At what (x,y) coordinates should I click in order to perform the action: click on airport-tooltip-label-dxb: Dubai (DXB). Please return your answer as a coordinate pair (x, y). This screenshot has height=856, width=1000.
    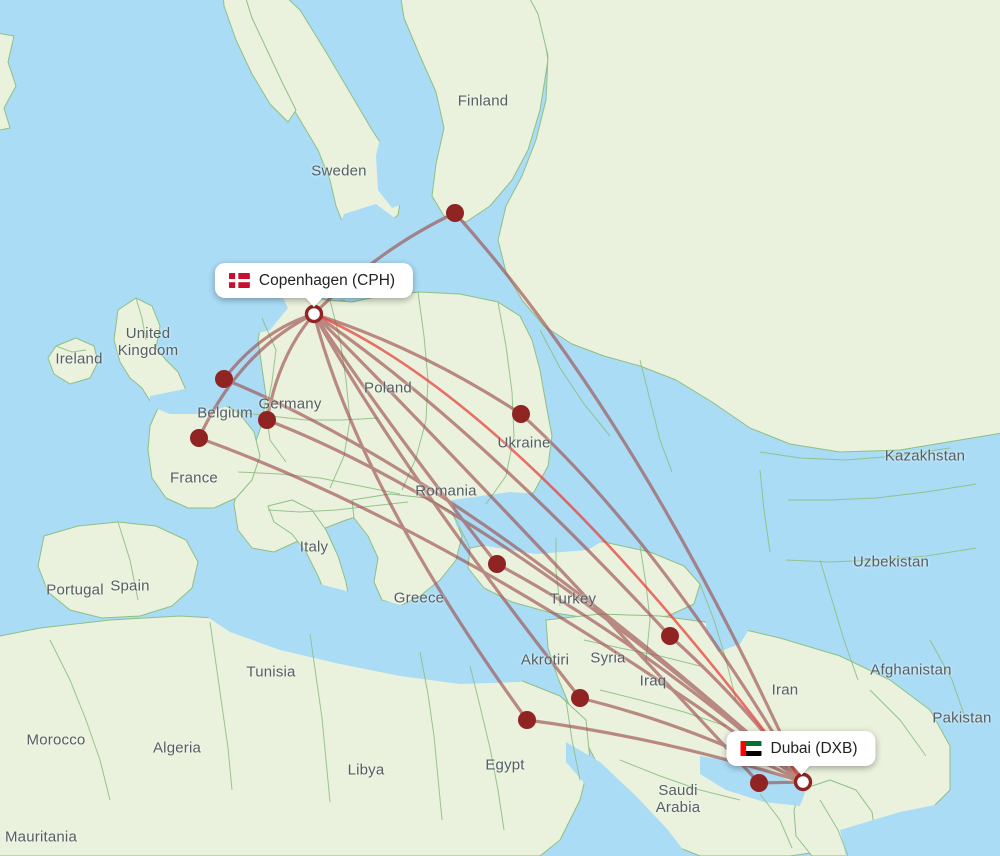
    Looking at the image, I should click on (814, 748).